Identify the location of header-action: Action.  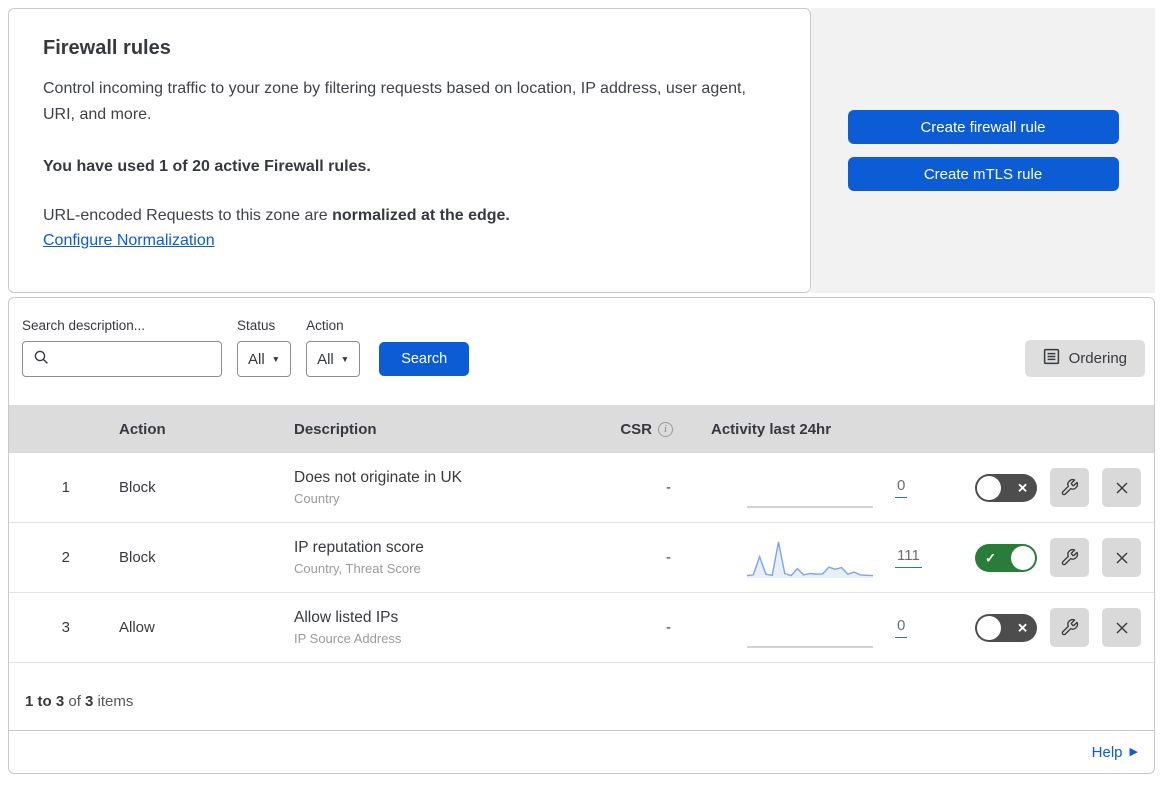
(142, 429).